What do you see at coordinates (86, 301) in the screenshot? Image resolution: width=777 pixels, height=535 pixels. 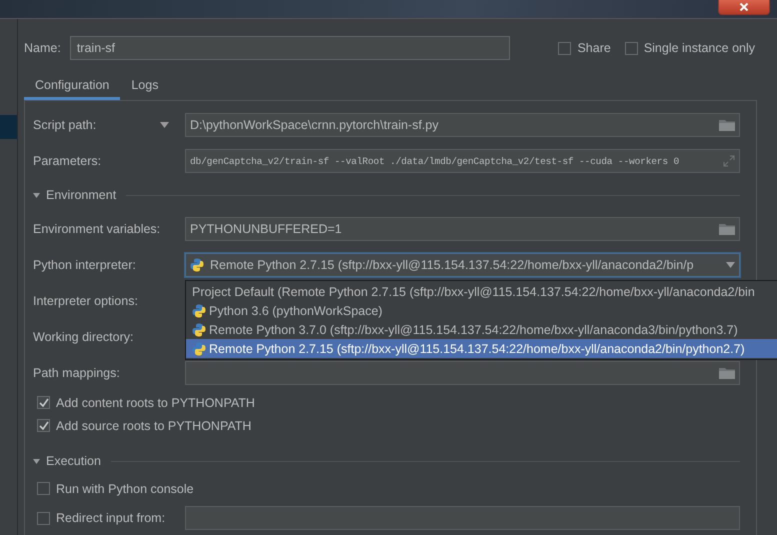 I see `field-label: Interpreter options:` at bounding box center [86, 301].